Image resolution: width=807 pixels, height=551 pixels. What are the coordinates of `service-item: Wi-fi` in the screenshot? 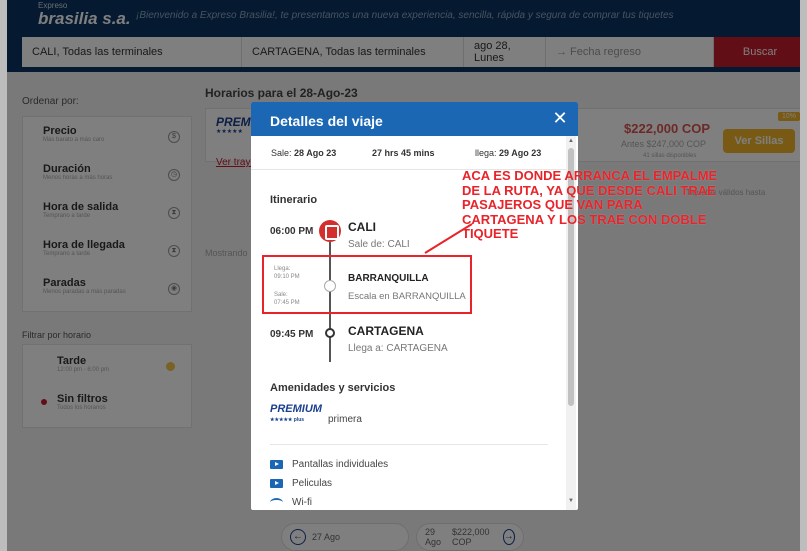 It's located at (291, 502).